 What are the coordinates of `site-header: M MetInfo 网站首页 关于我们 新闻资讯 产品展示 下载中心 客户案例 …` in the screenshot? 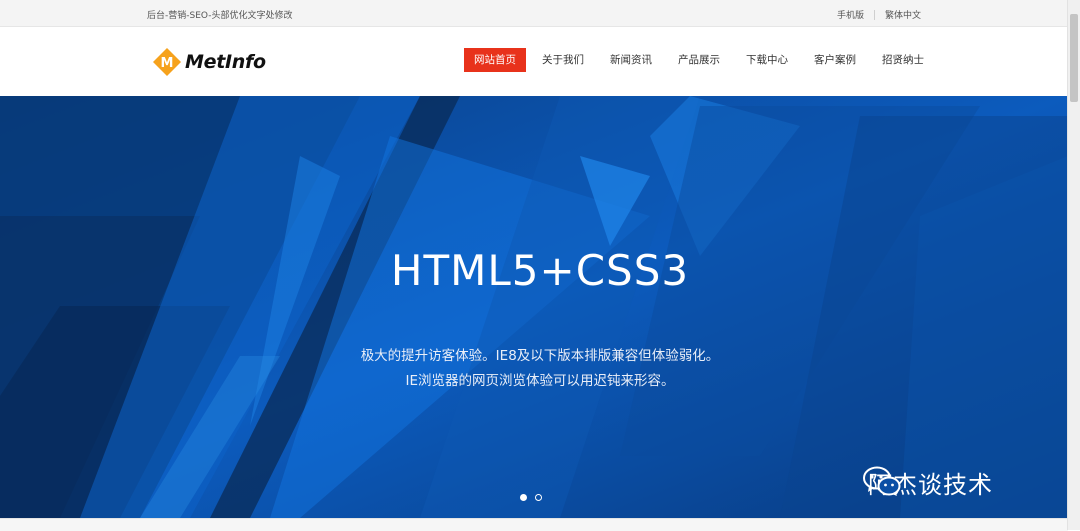 It's located at (534, 62).